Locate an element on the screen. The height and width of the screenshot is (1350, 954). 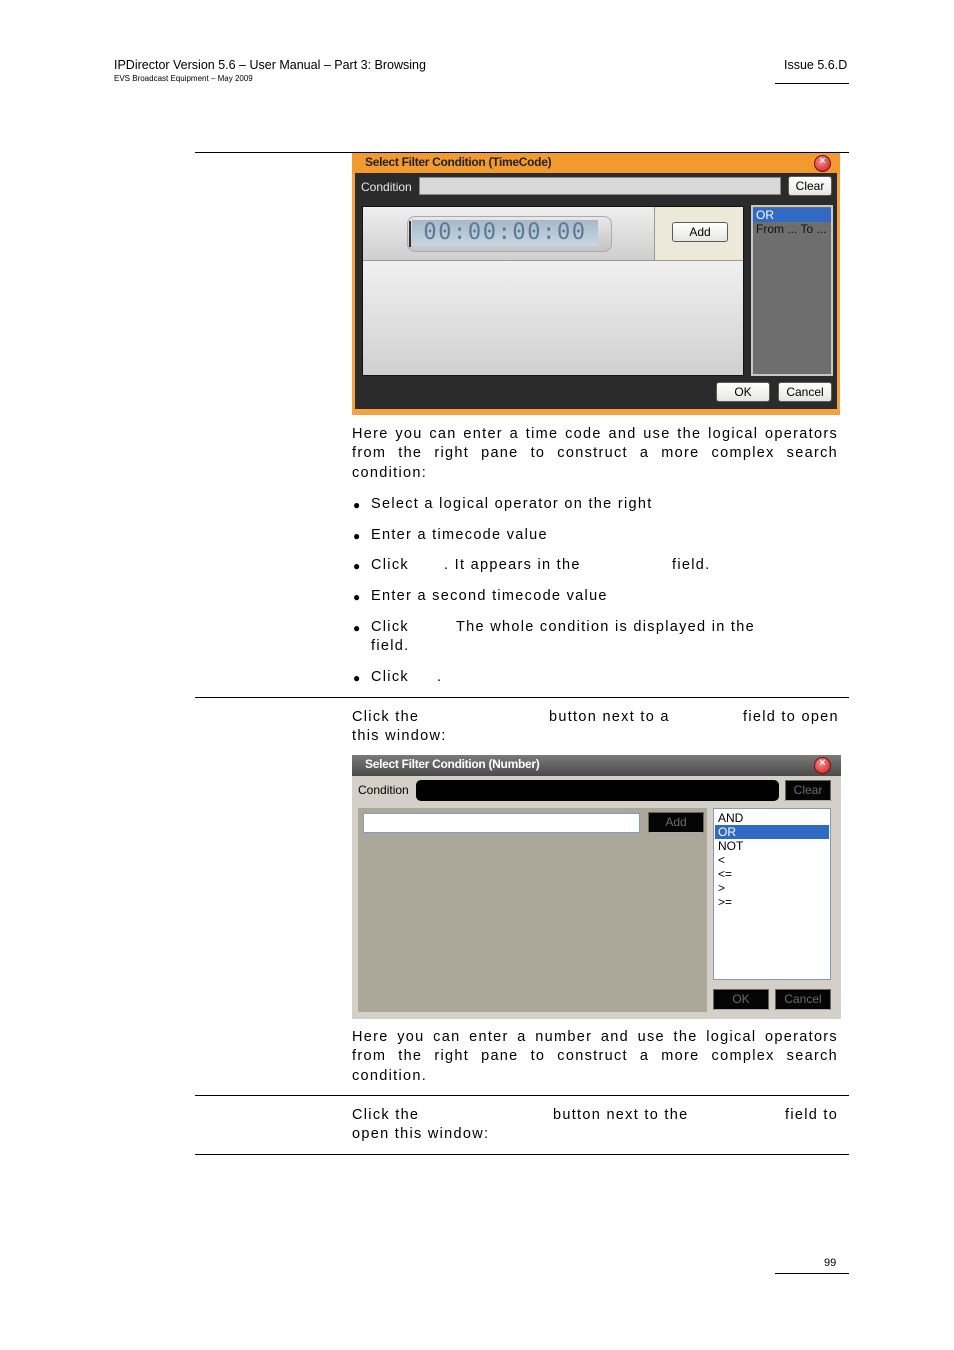
header-subtitle: EVS Broadcast Equipment – May 2009 is located at coordinates (183, 78).